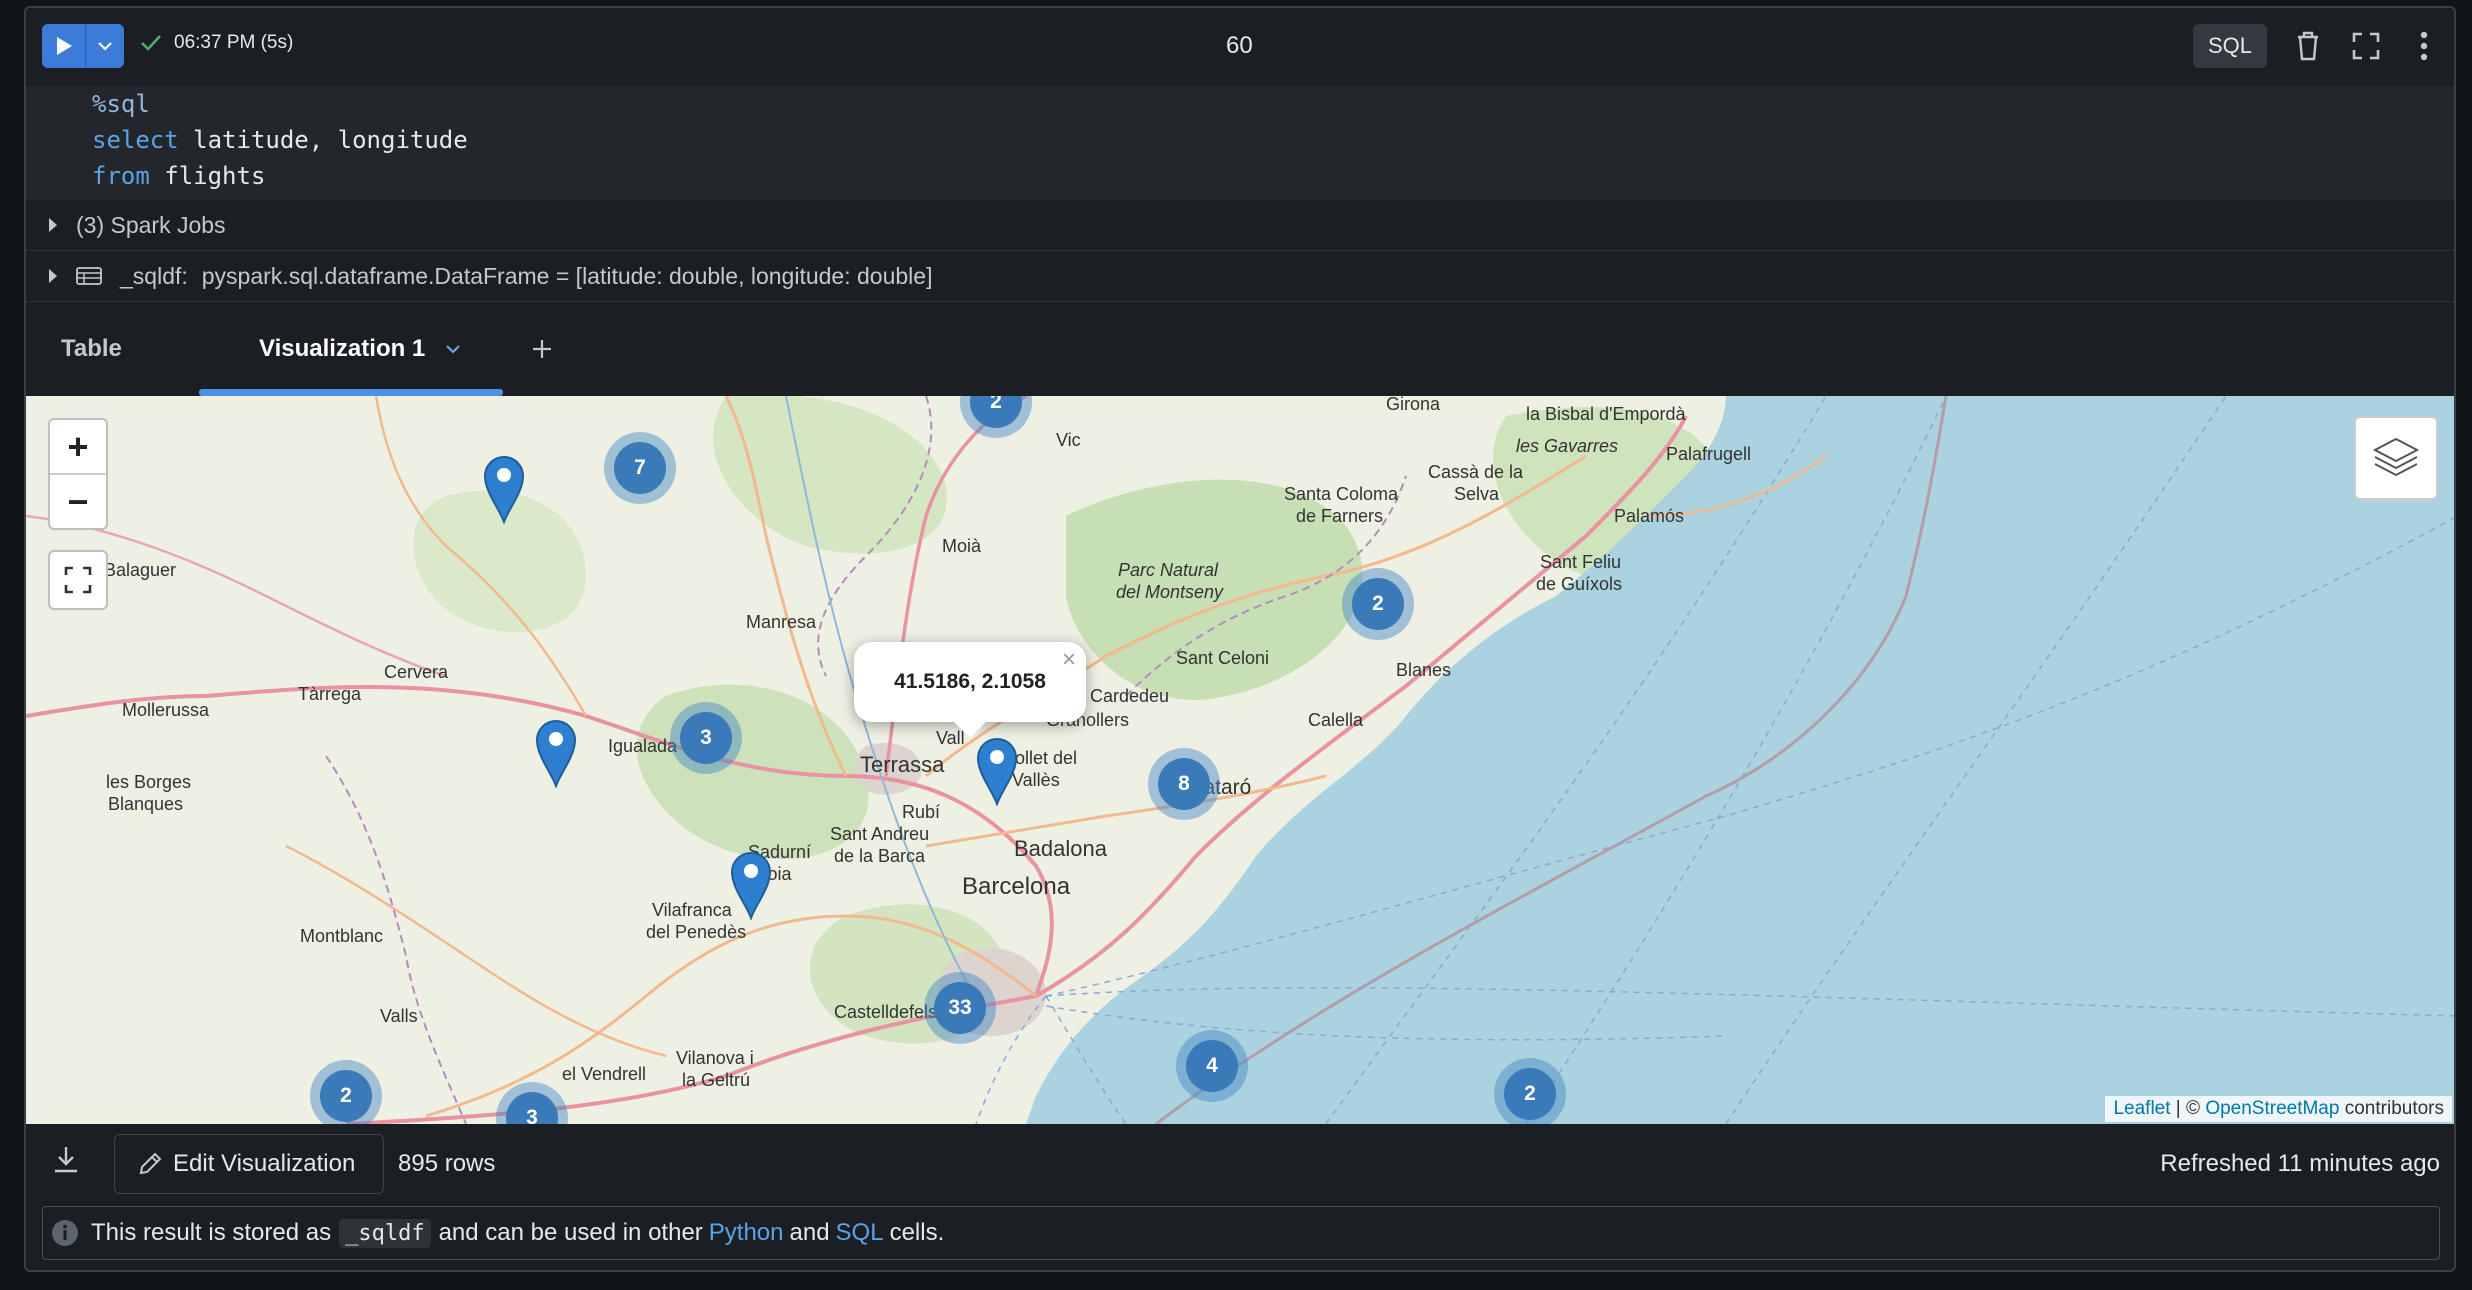 The image size is (2472, 1290). Describe the element at coordinates (78, 580) in the screenshot. I see `map-fullscreen-button` at that location.